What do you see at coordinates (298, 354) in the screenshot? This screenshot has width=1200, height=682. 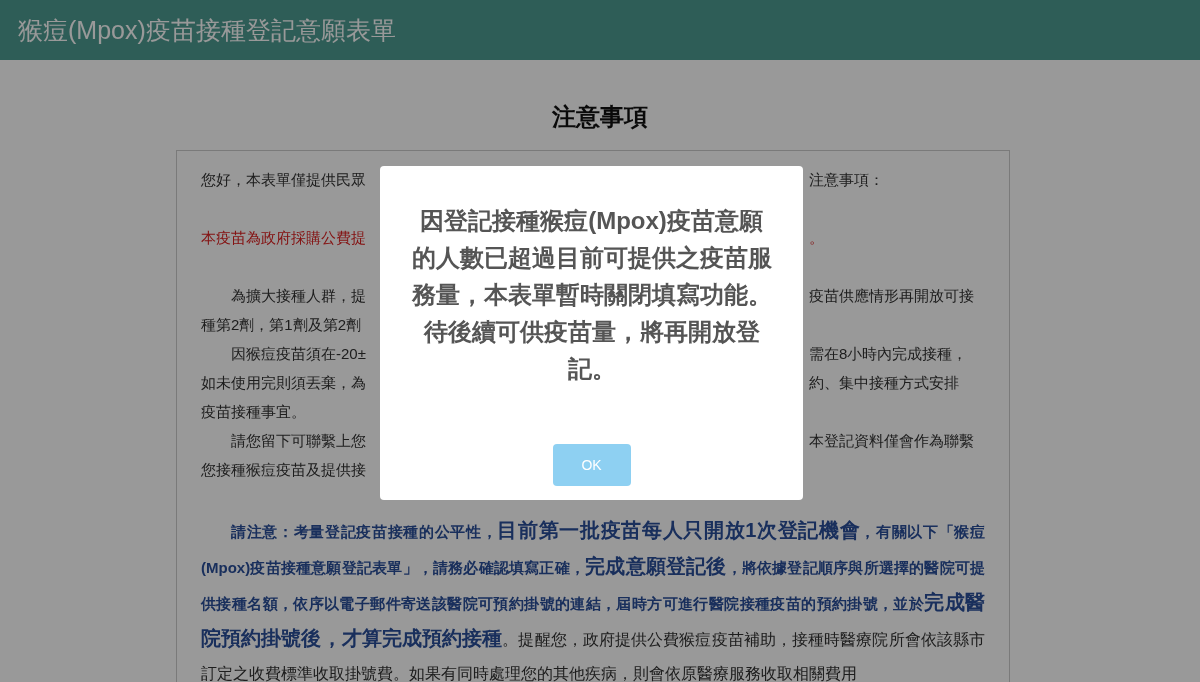 I see `notice-text: 因猴痘疫苗須在-20±` at bounding box center [298, 354].